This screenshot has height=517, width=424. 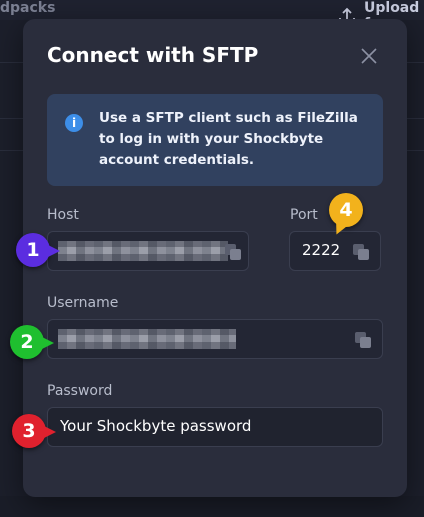 I want to click on password-field: Your Shockbyte password, so click(x=215, y=427).